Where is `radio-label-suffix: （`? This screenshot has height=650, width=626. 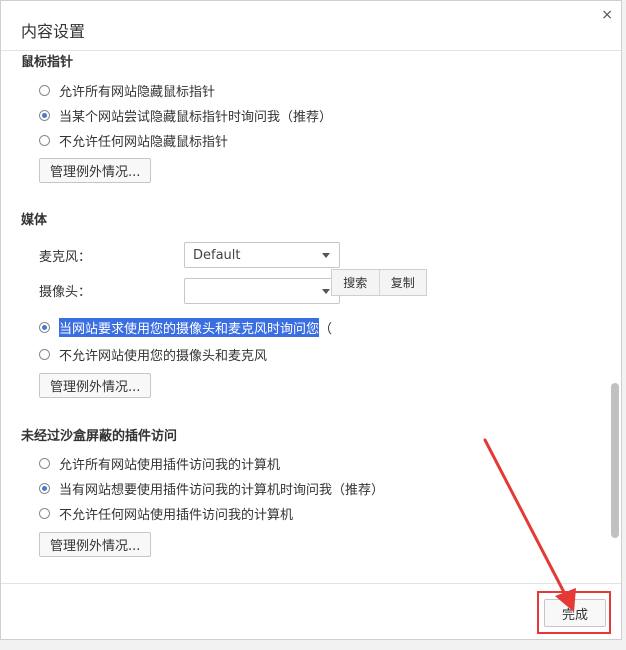
radio-label-suffix: （ is located at coordinates (326, 329).